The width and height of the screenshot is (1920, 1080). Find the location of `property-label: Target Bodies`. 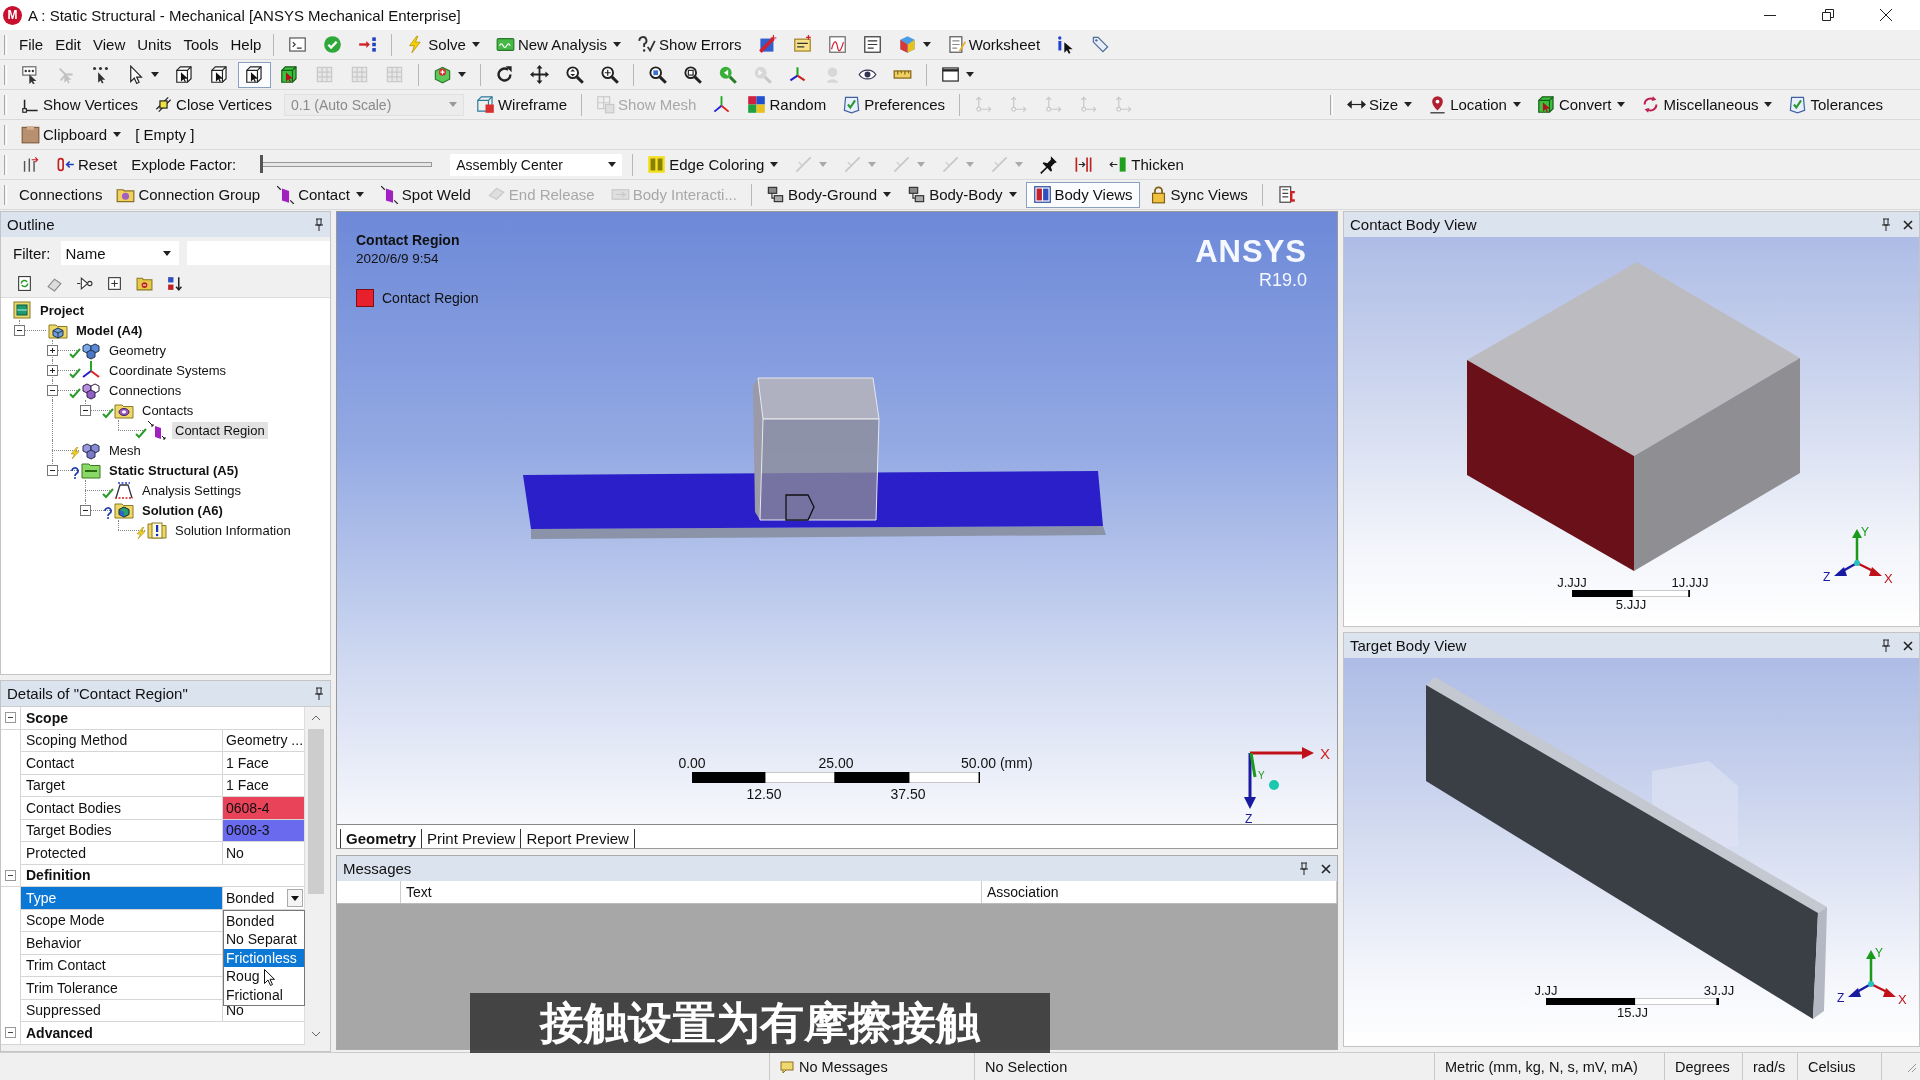

property-label: Target Bodies is located at coordinates (121, 830).